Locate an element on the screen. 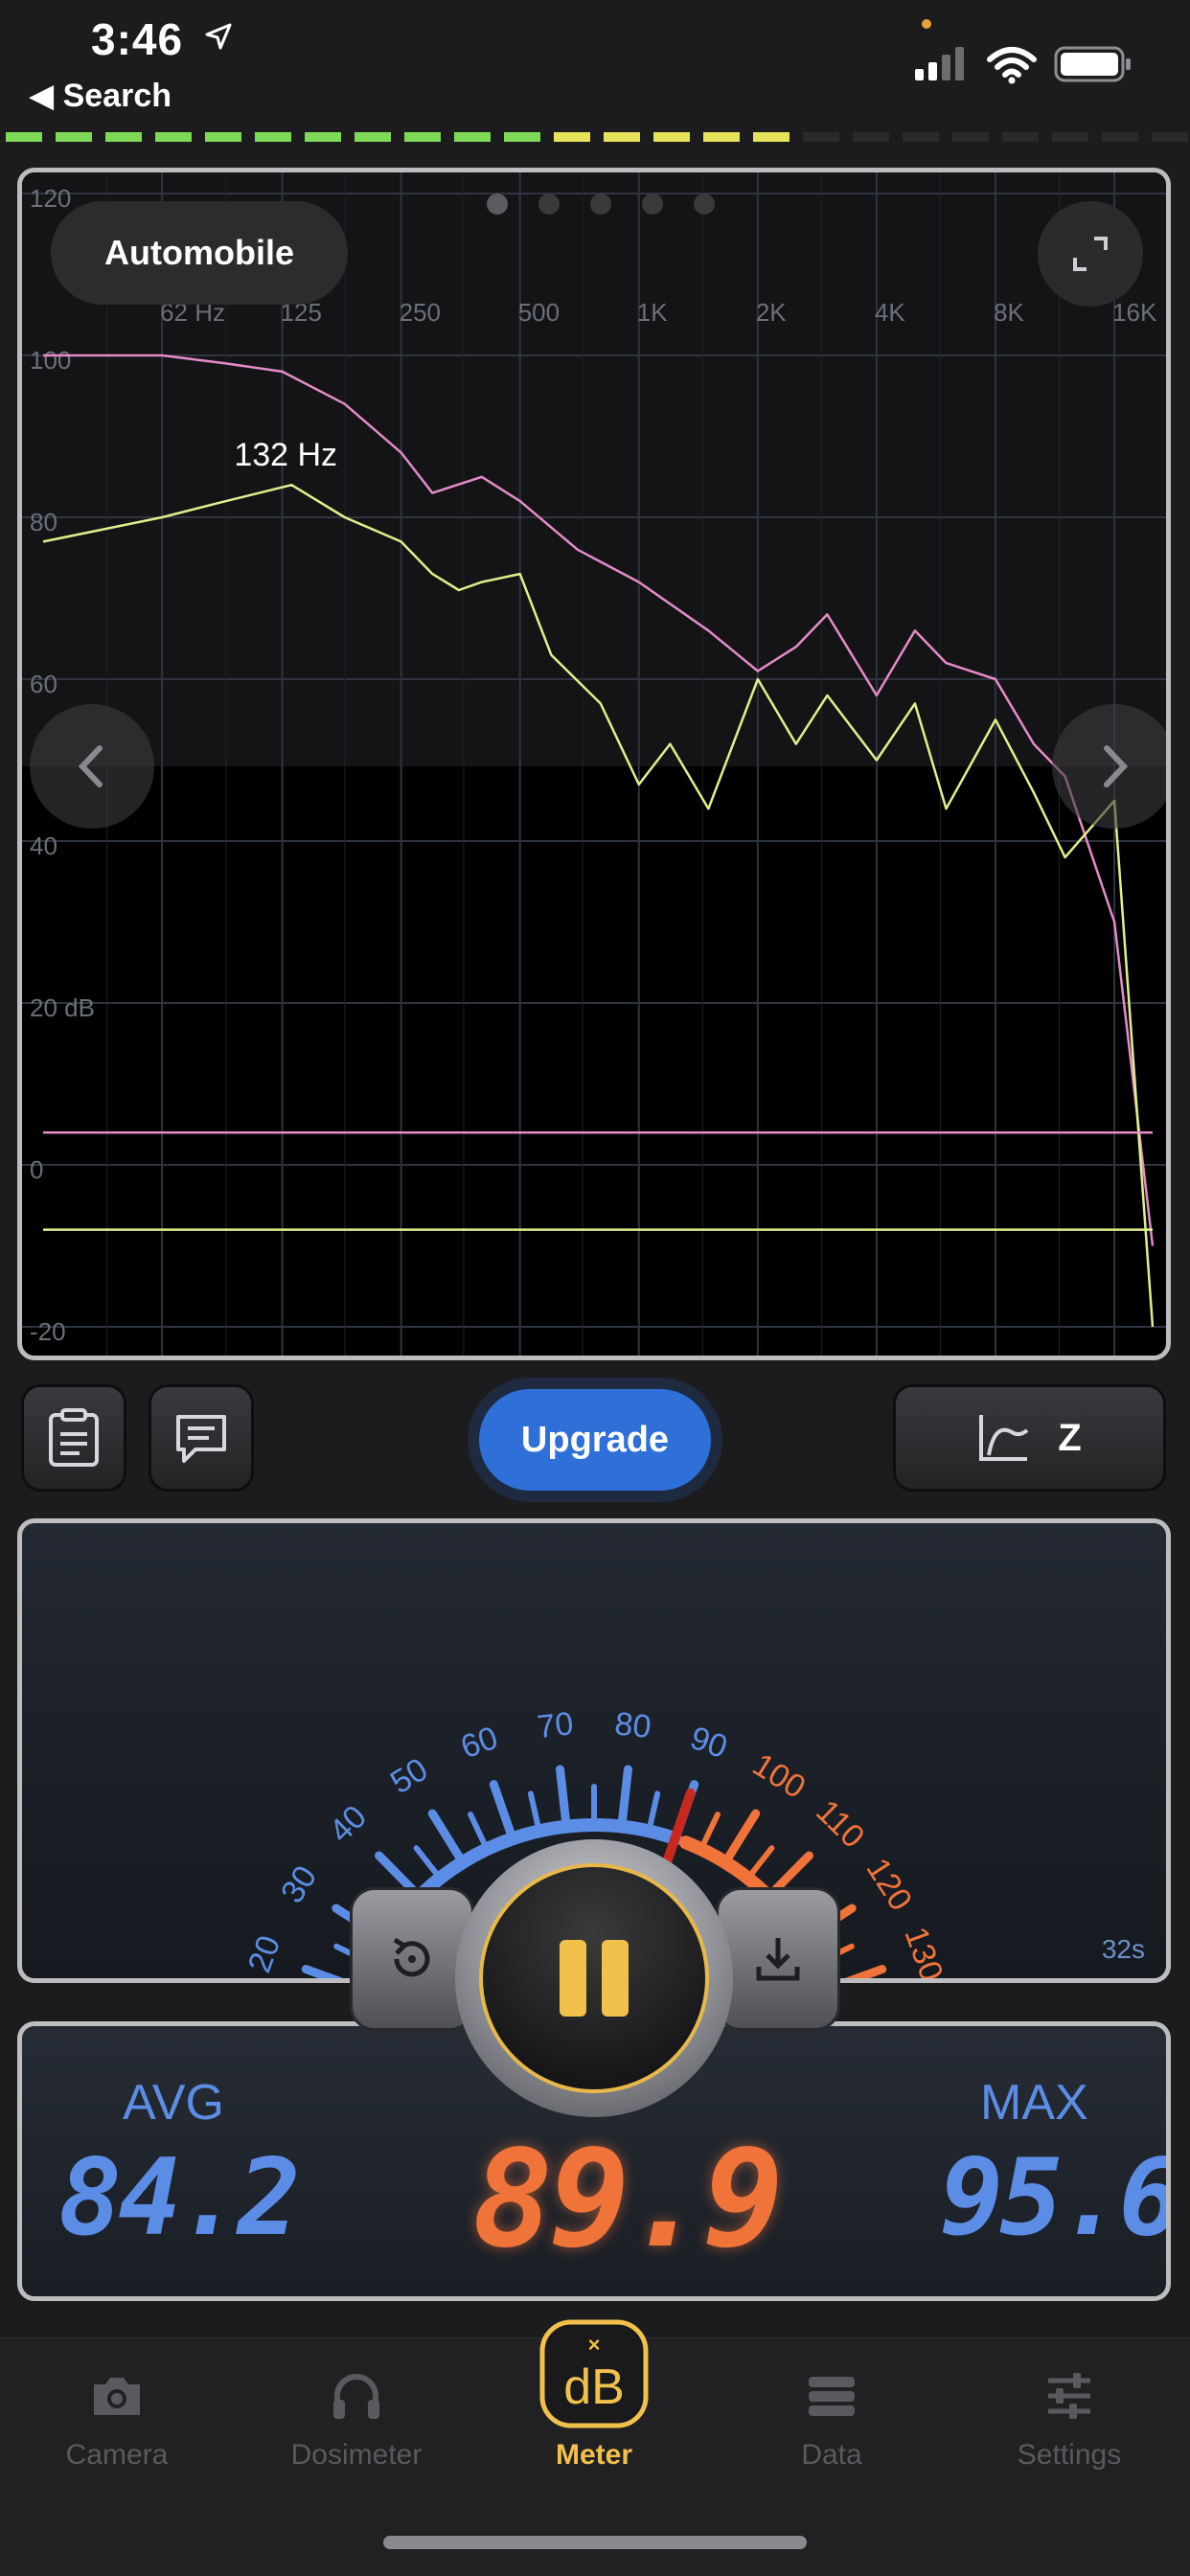 This screenshot has width=1190, height=2576. clipboard-button is located at coordinates (74, 1438).